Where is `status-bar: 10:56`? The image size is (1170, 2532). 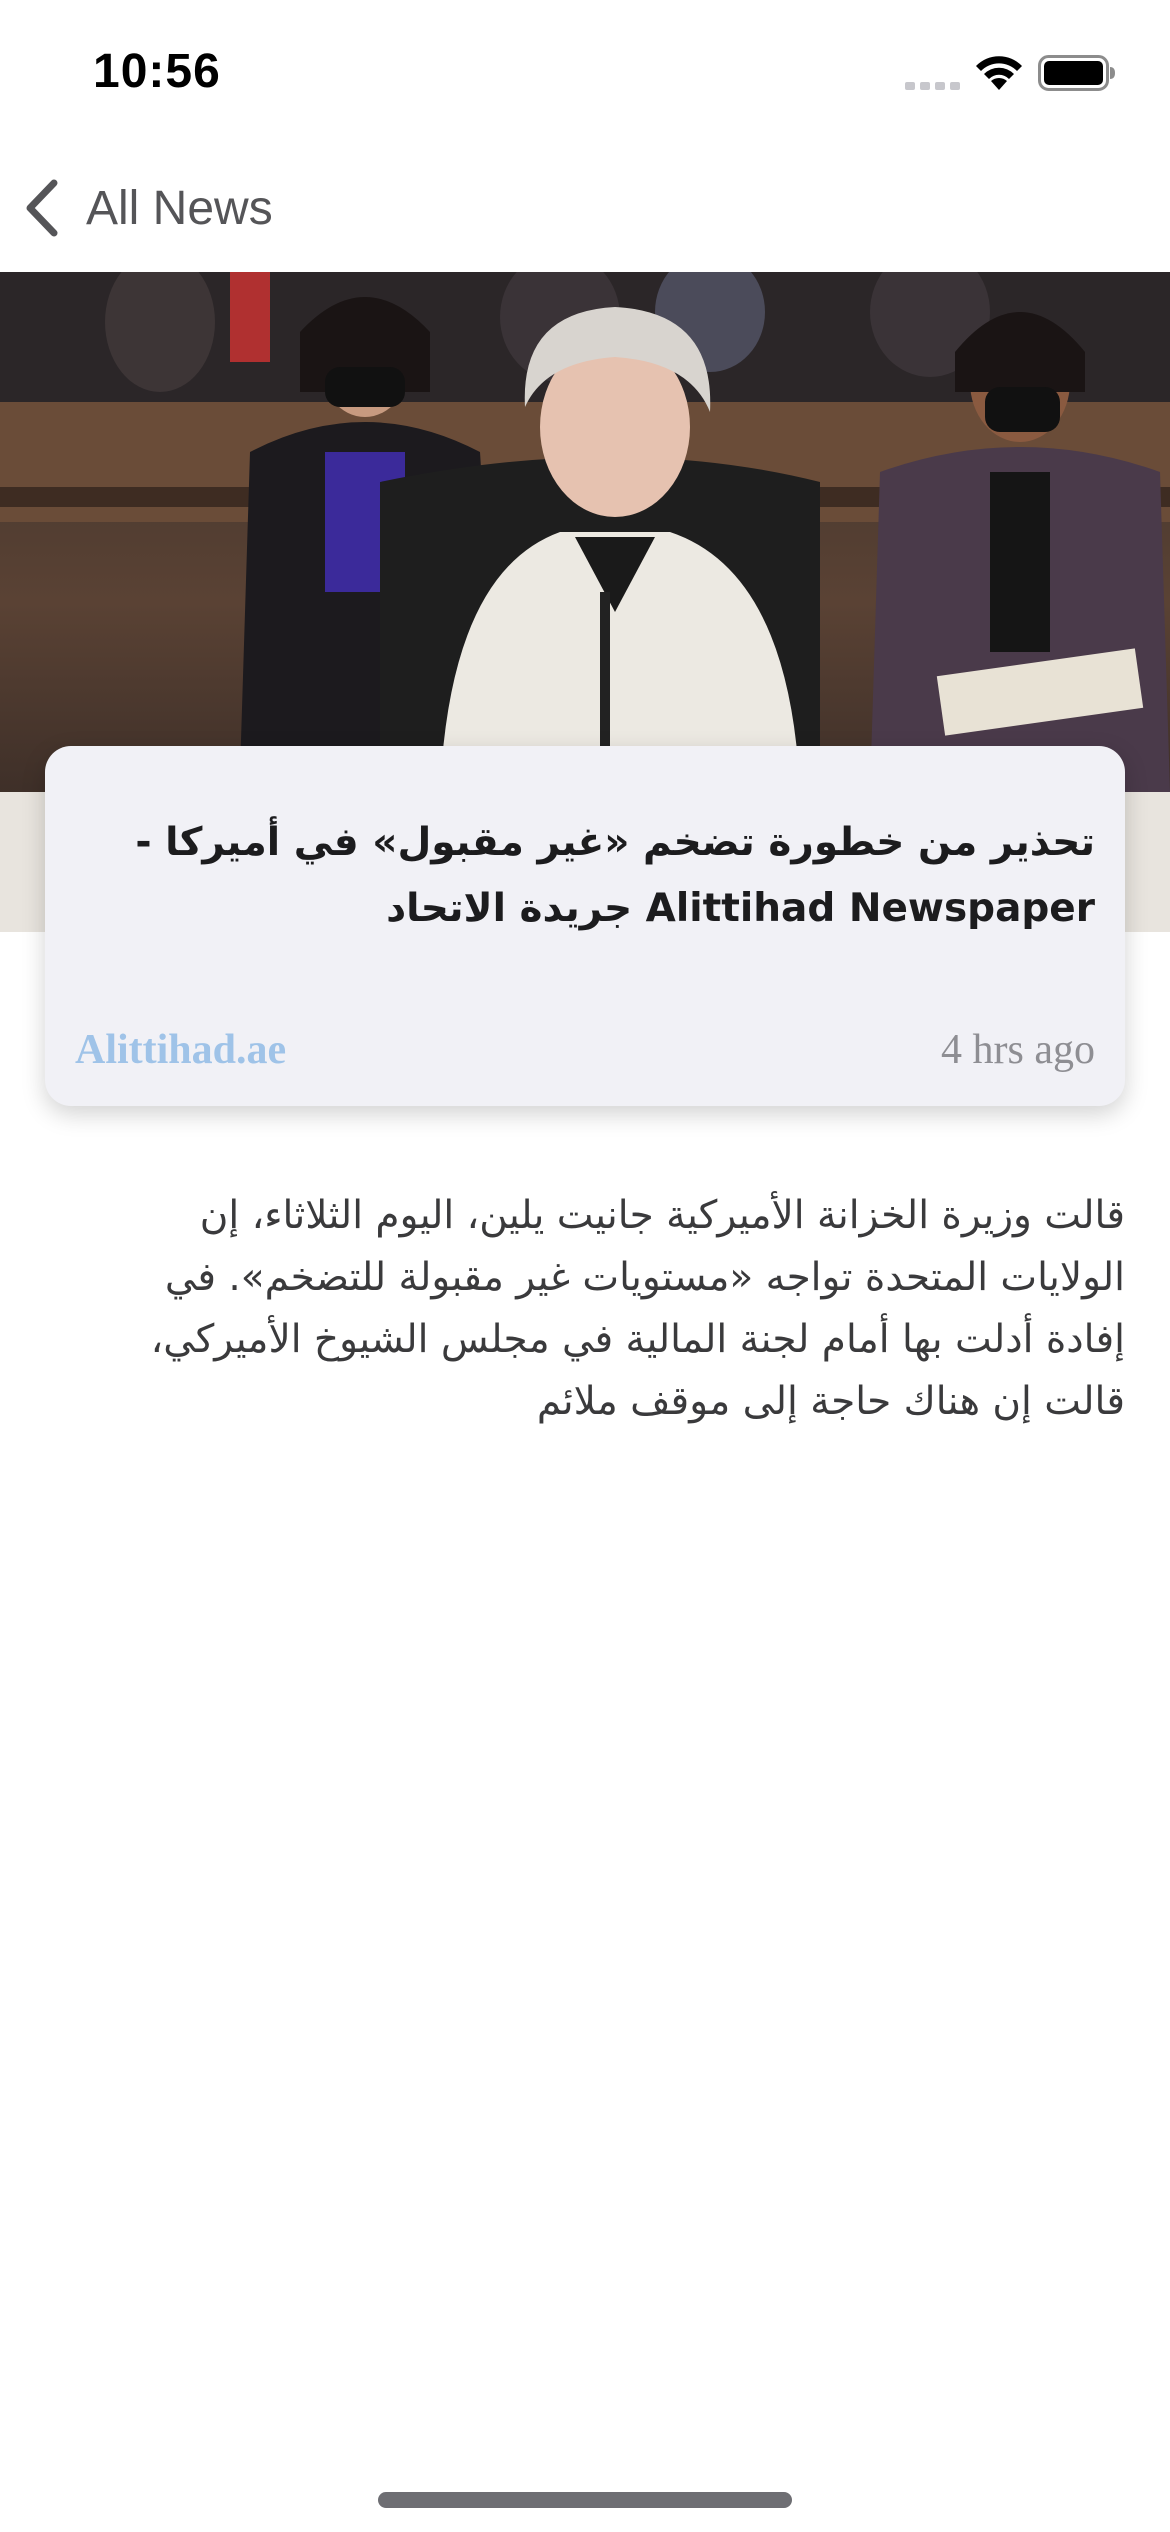
status-bar: 10:56 is located at coordinates (585, 75).